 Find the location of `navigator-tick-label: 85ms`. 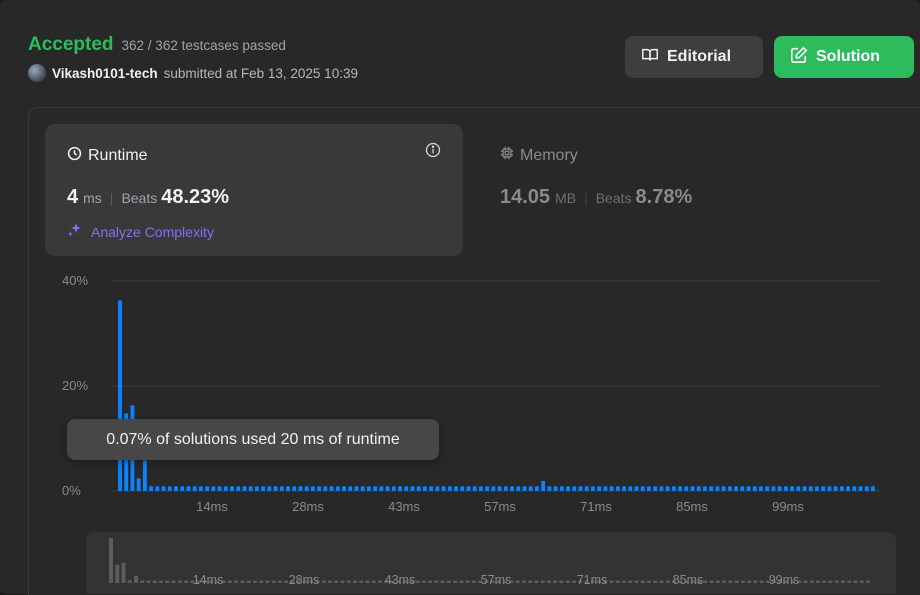

navigator-tick-label: 85ms is located at coordinates (688, 580).